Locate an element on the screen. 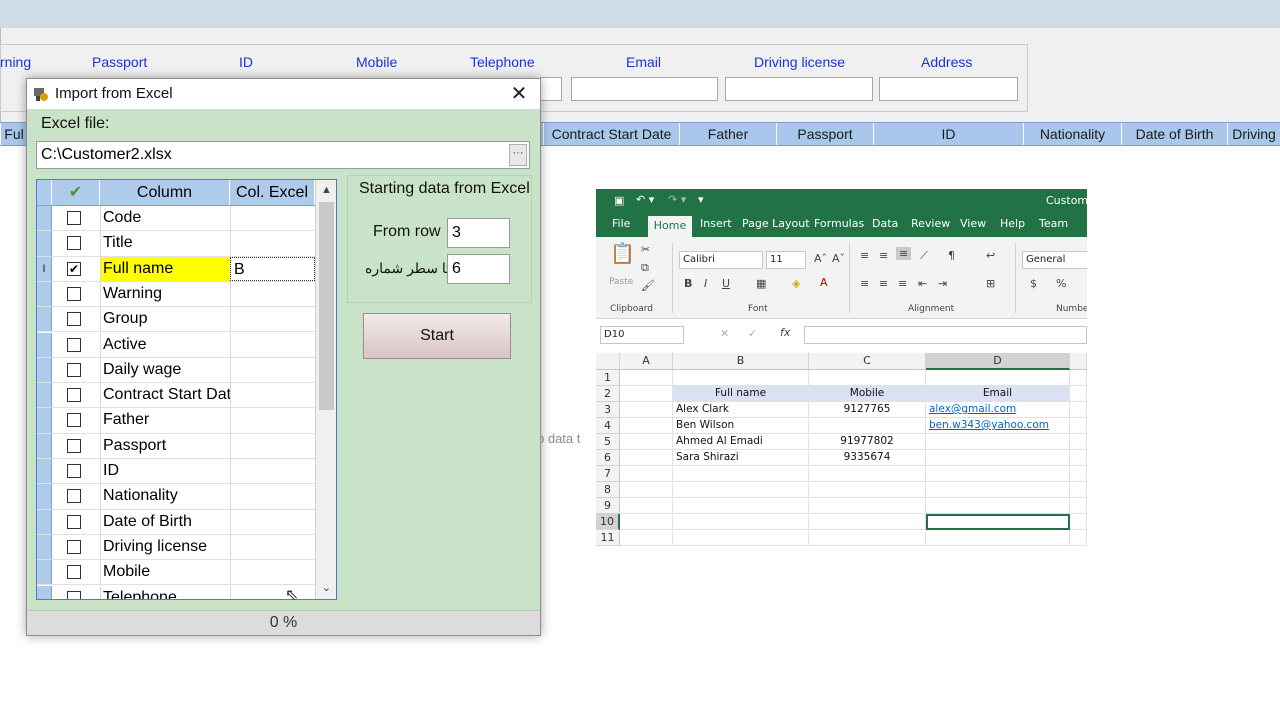 Image resolution: width=1280 pixels, height=720 pixels. from-row-input: 3 is located at coordinates (478, 233).